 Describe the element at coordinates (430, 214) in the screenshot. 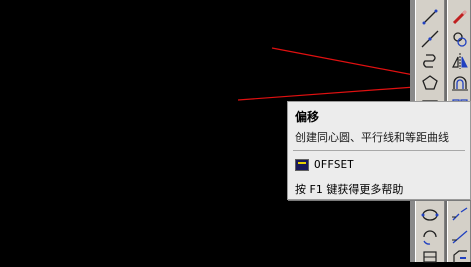

I see `revision-cloud-icon` at that location.